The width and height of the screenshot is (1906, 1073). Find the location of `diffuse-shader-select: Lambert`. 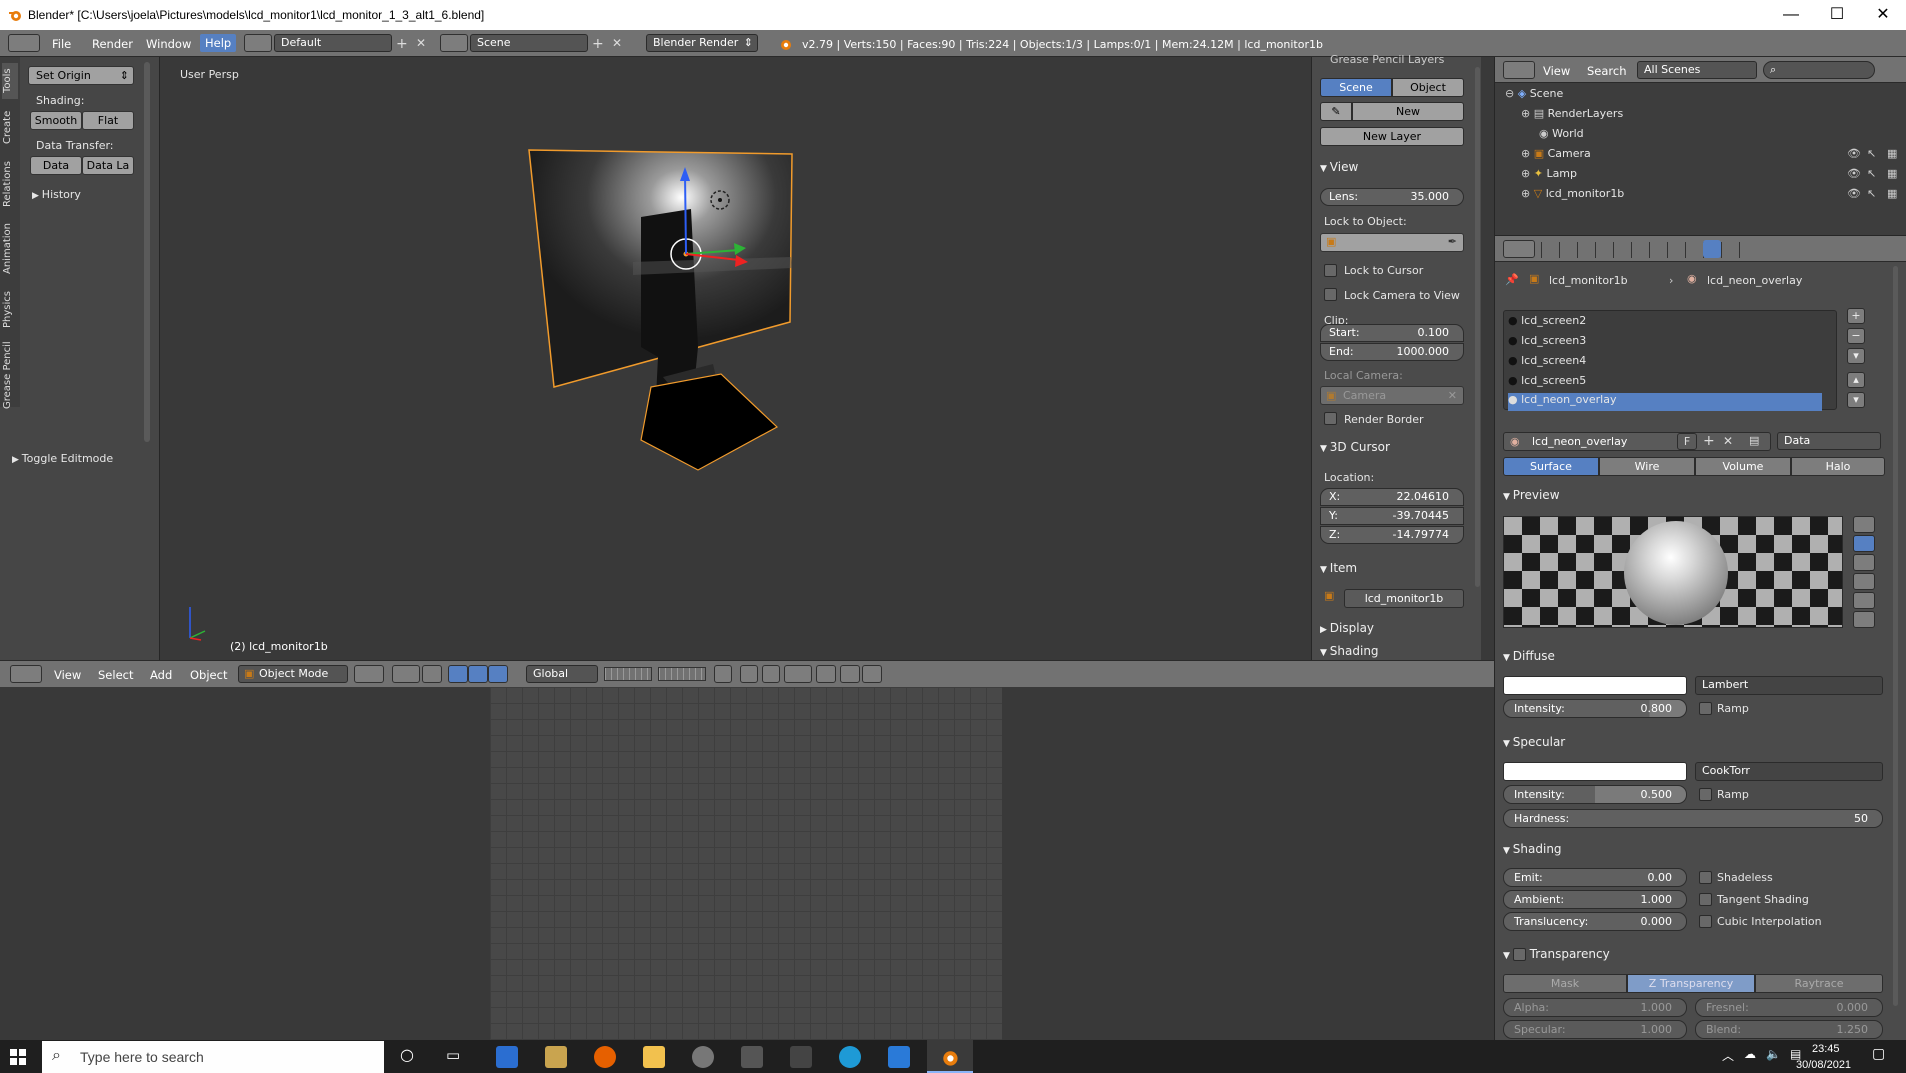

diffuse-shader-select: Lambert is located at coordinates (1789, 685).